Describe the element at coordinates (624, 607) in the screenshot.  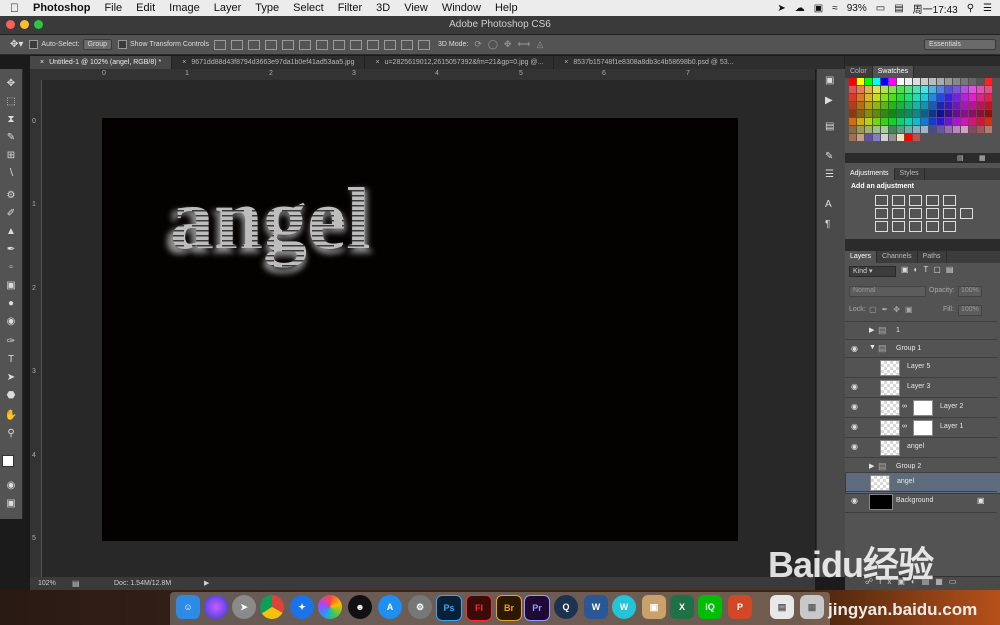
I see `wps-icon: W` at that location.